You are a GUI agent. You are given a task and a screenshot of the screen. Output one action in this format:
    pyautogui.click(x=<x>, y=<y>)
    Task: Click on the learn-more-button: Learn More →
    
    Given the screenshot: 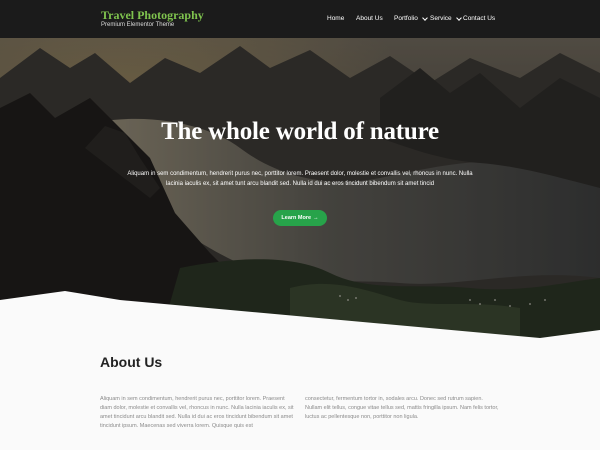 What is the action you would take?
    pyautogui.click(x=300, y=218)
    